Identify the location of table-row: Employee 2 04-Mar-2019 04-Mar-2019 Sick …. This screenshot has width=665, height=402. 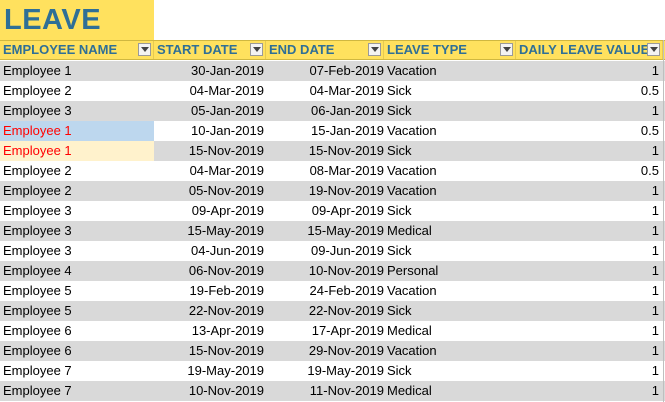
(332, 91).